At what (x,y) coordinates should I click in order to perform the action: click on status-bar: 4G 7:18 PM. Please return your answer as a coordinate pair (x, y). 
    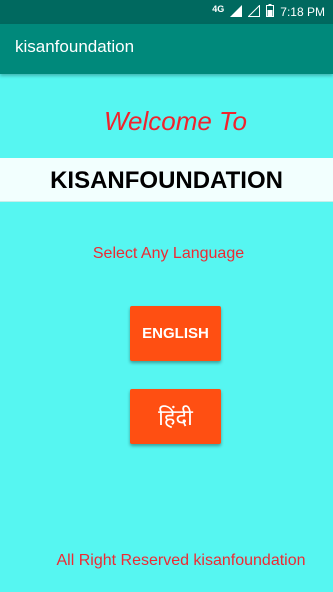
    Looking at the image, I should click on (166, 12).